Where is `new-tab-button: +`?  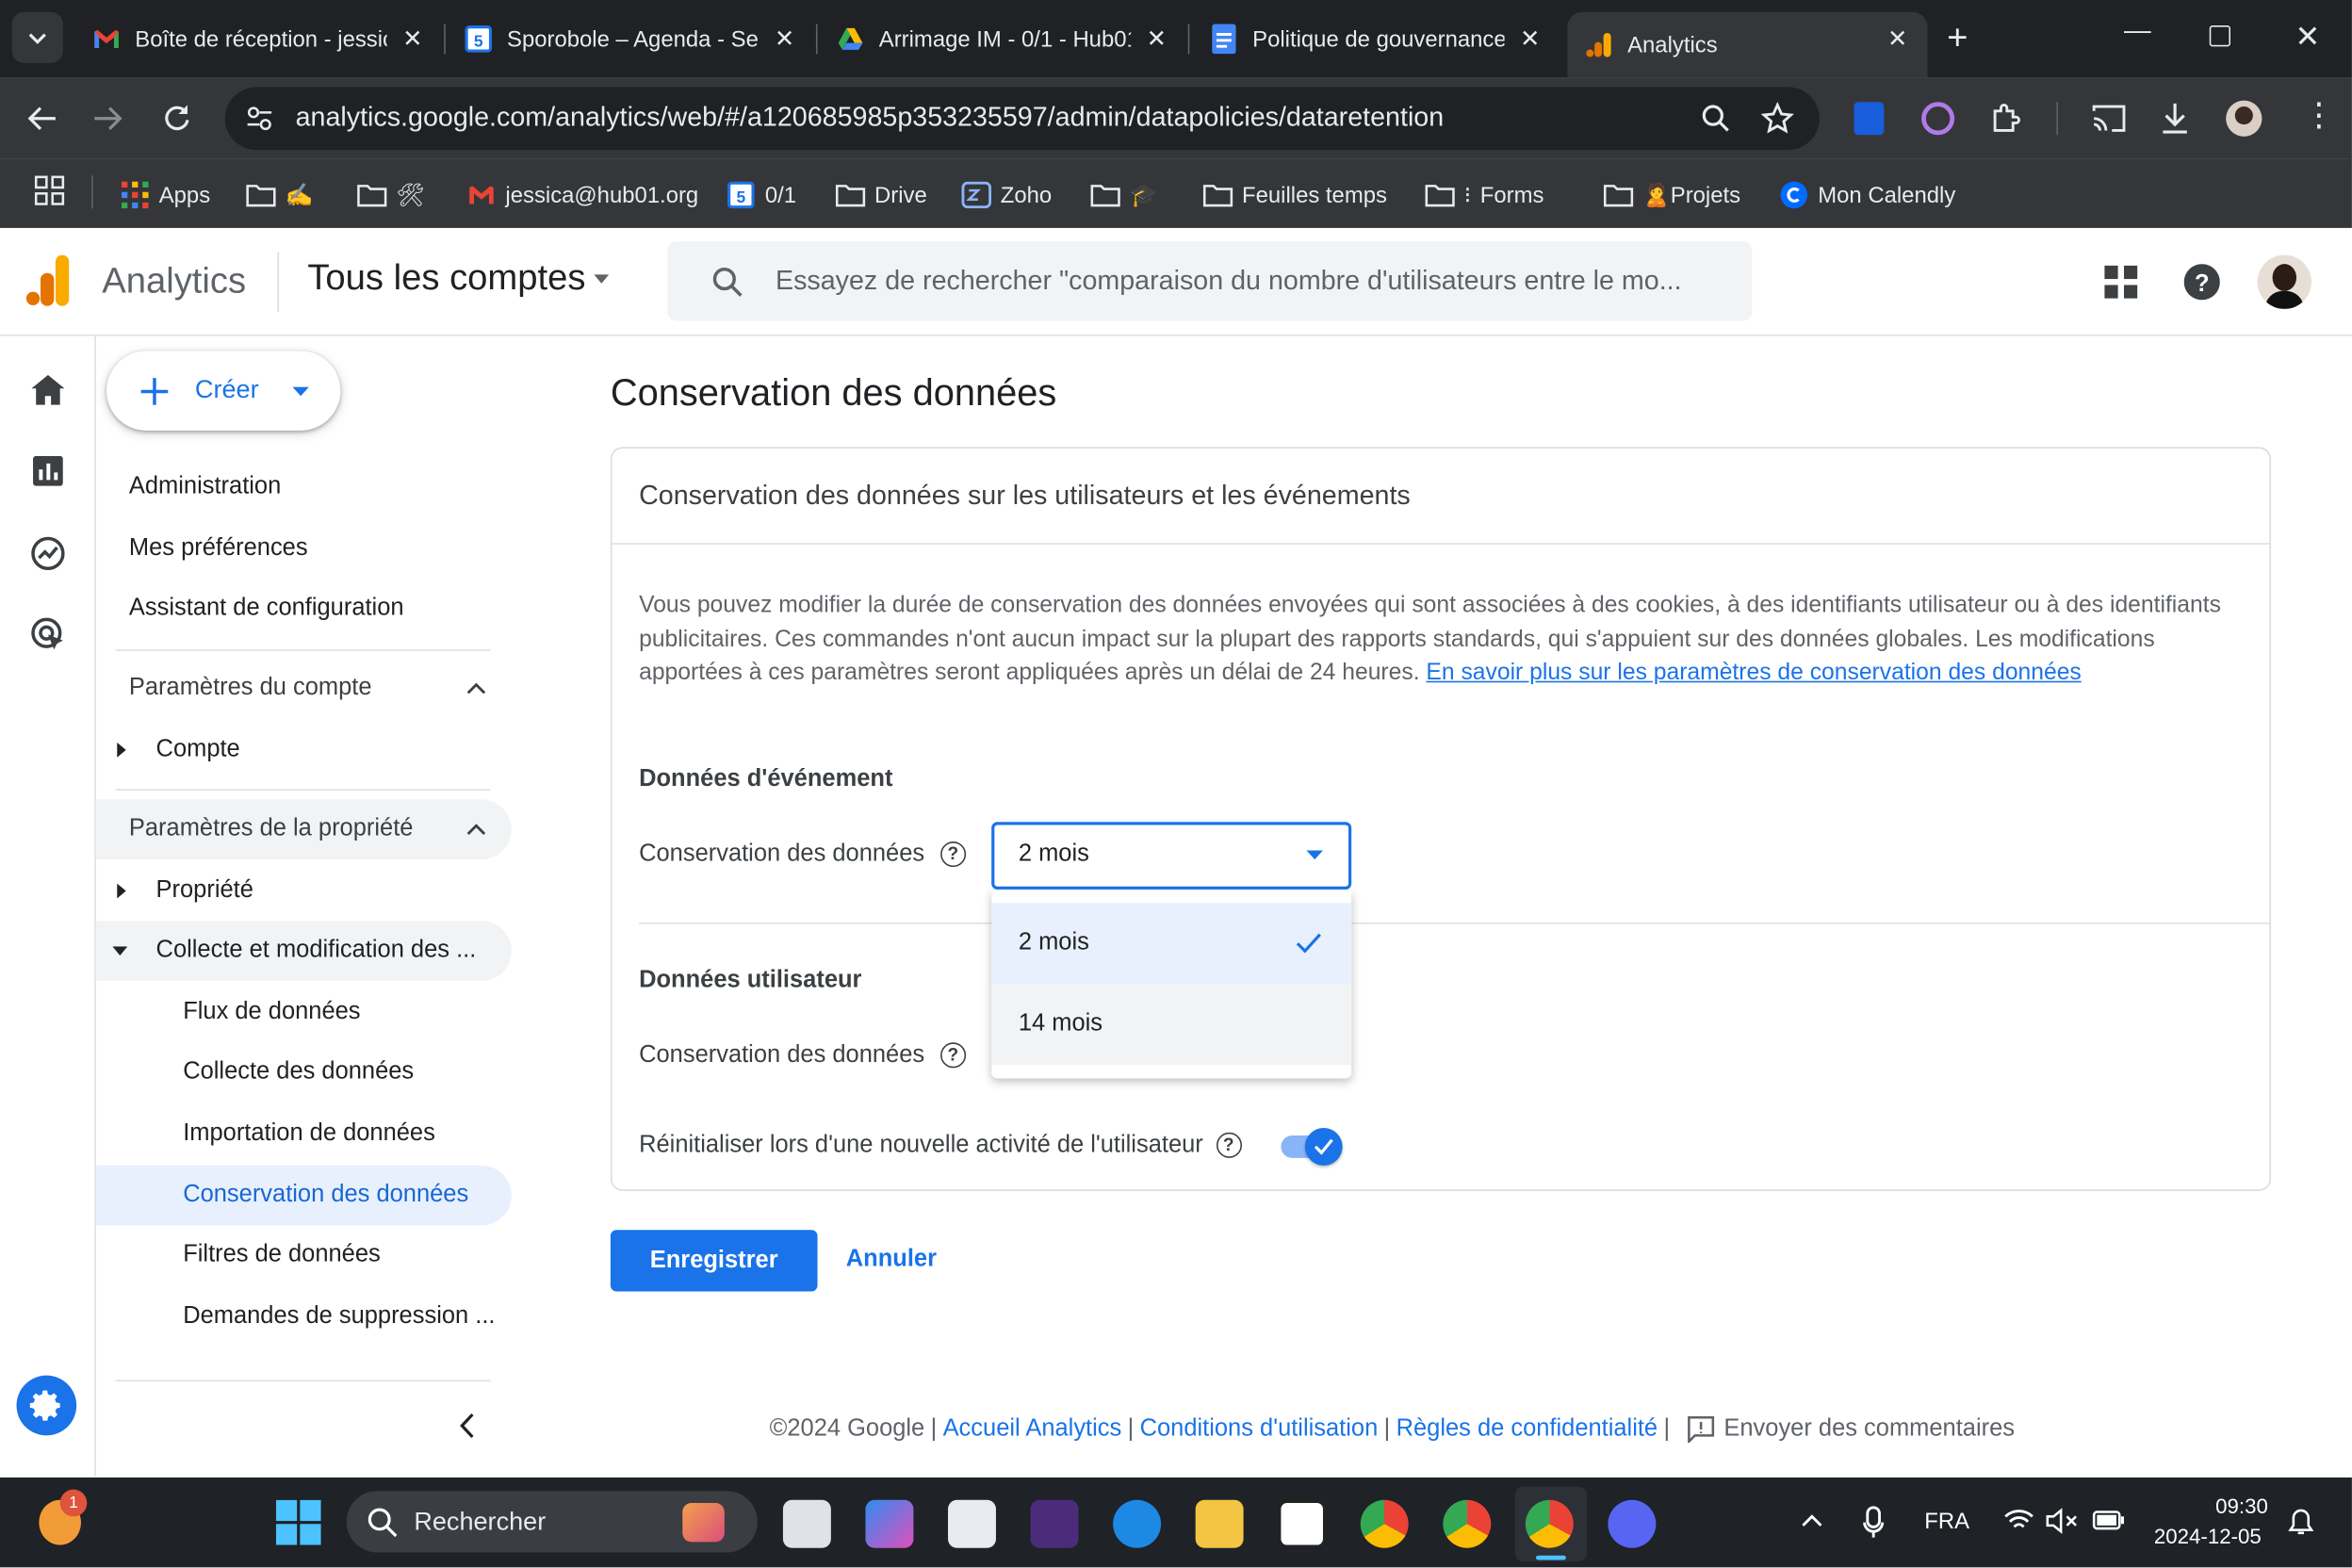 new-tab-button: + is located at coordinates (1957, 39).